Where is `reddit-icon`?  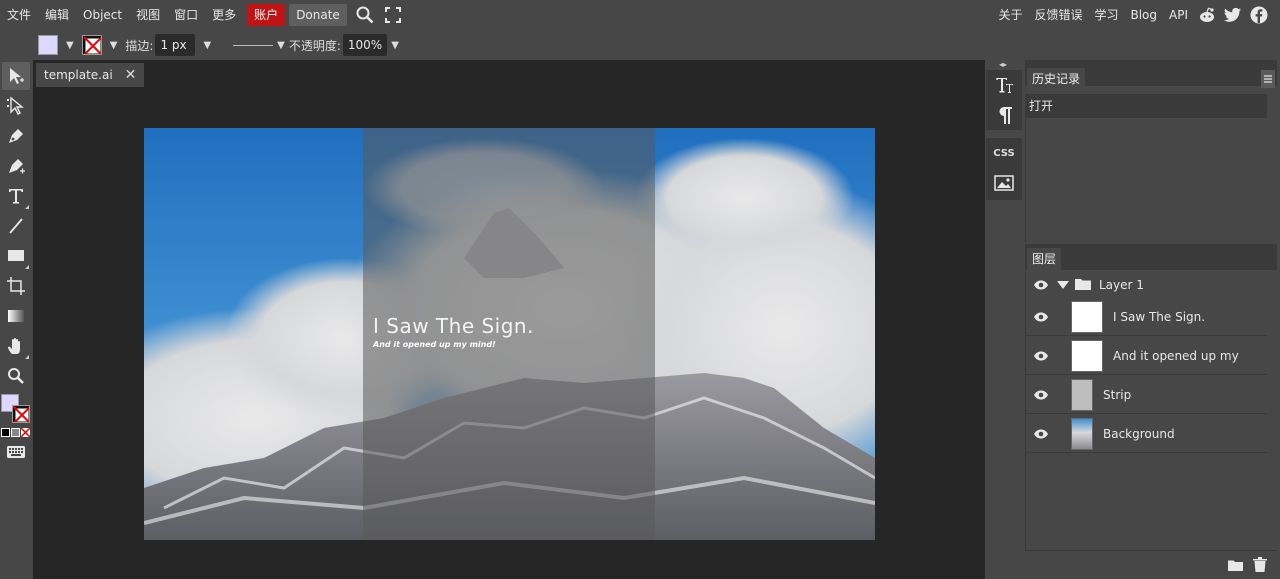 reddit-icon is located at coordinates (1207, 15).